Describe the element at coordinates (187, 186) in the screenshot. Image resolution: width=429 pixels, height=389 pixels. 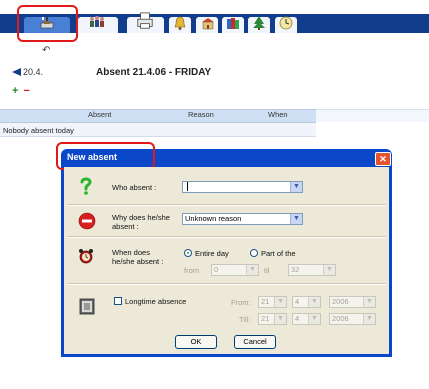
I see `who-absent-value` at that location.